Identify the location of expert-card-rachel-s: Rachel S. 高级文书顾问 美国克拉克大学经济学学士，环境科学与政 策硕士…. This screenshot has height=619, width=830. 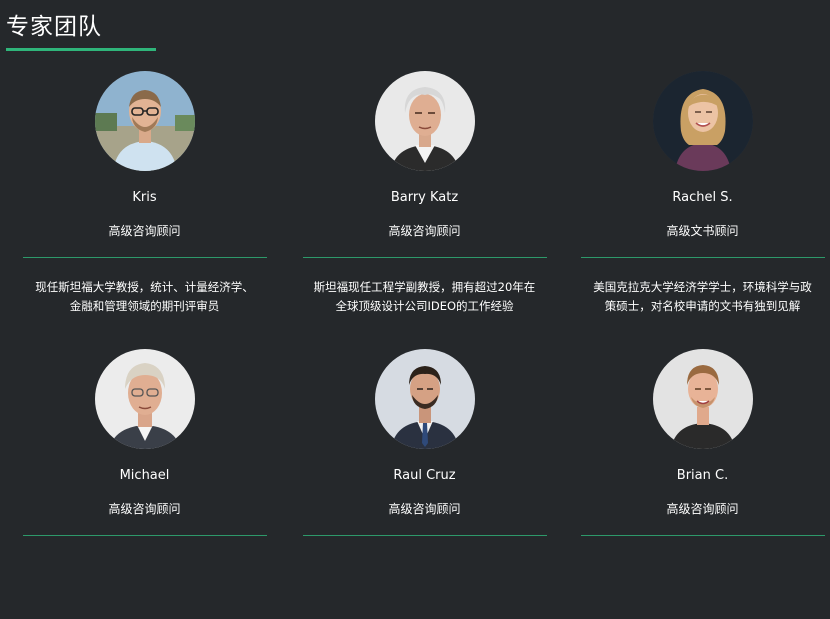
(696, 206).